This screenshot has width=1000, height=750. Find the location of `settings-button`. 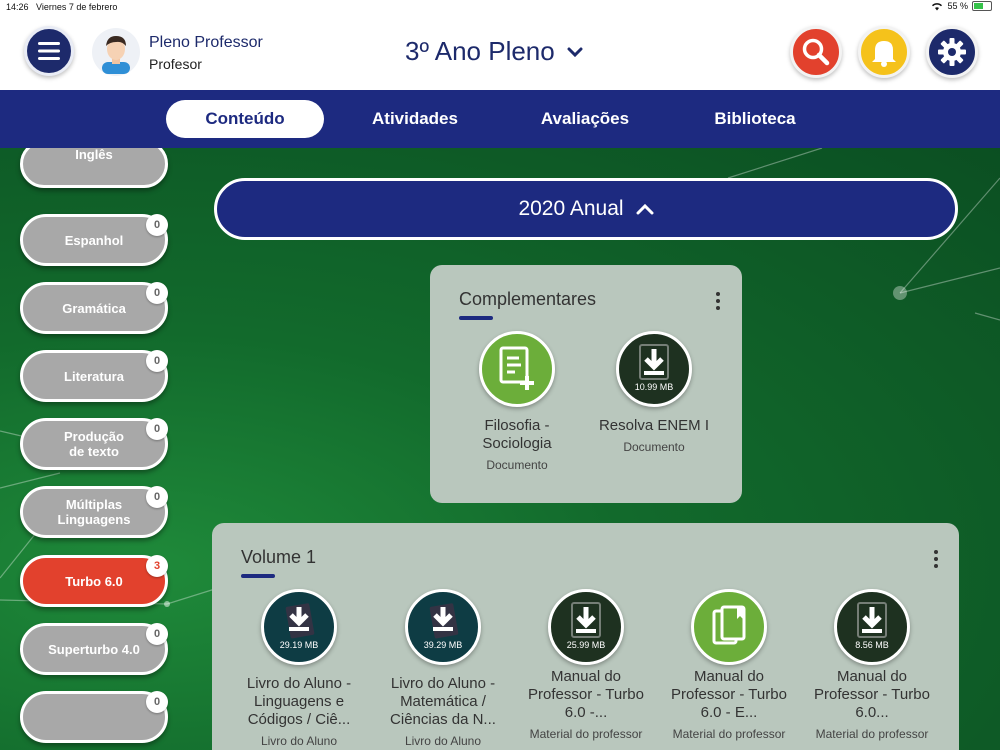

settings-button is located at coordinates (952, 52).